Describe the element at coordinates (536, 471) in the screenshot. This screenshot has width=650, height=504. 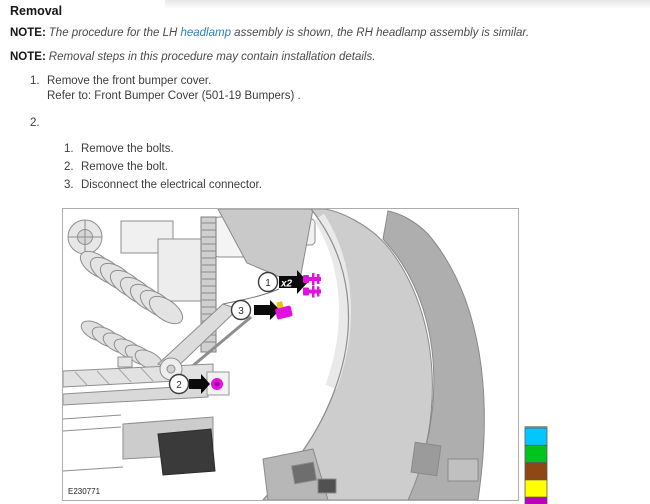
I see `legend-swatch-brown` at that location.